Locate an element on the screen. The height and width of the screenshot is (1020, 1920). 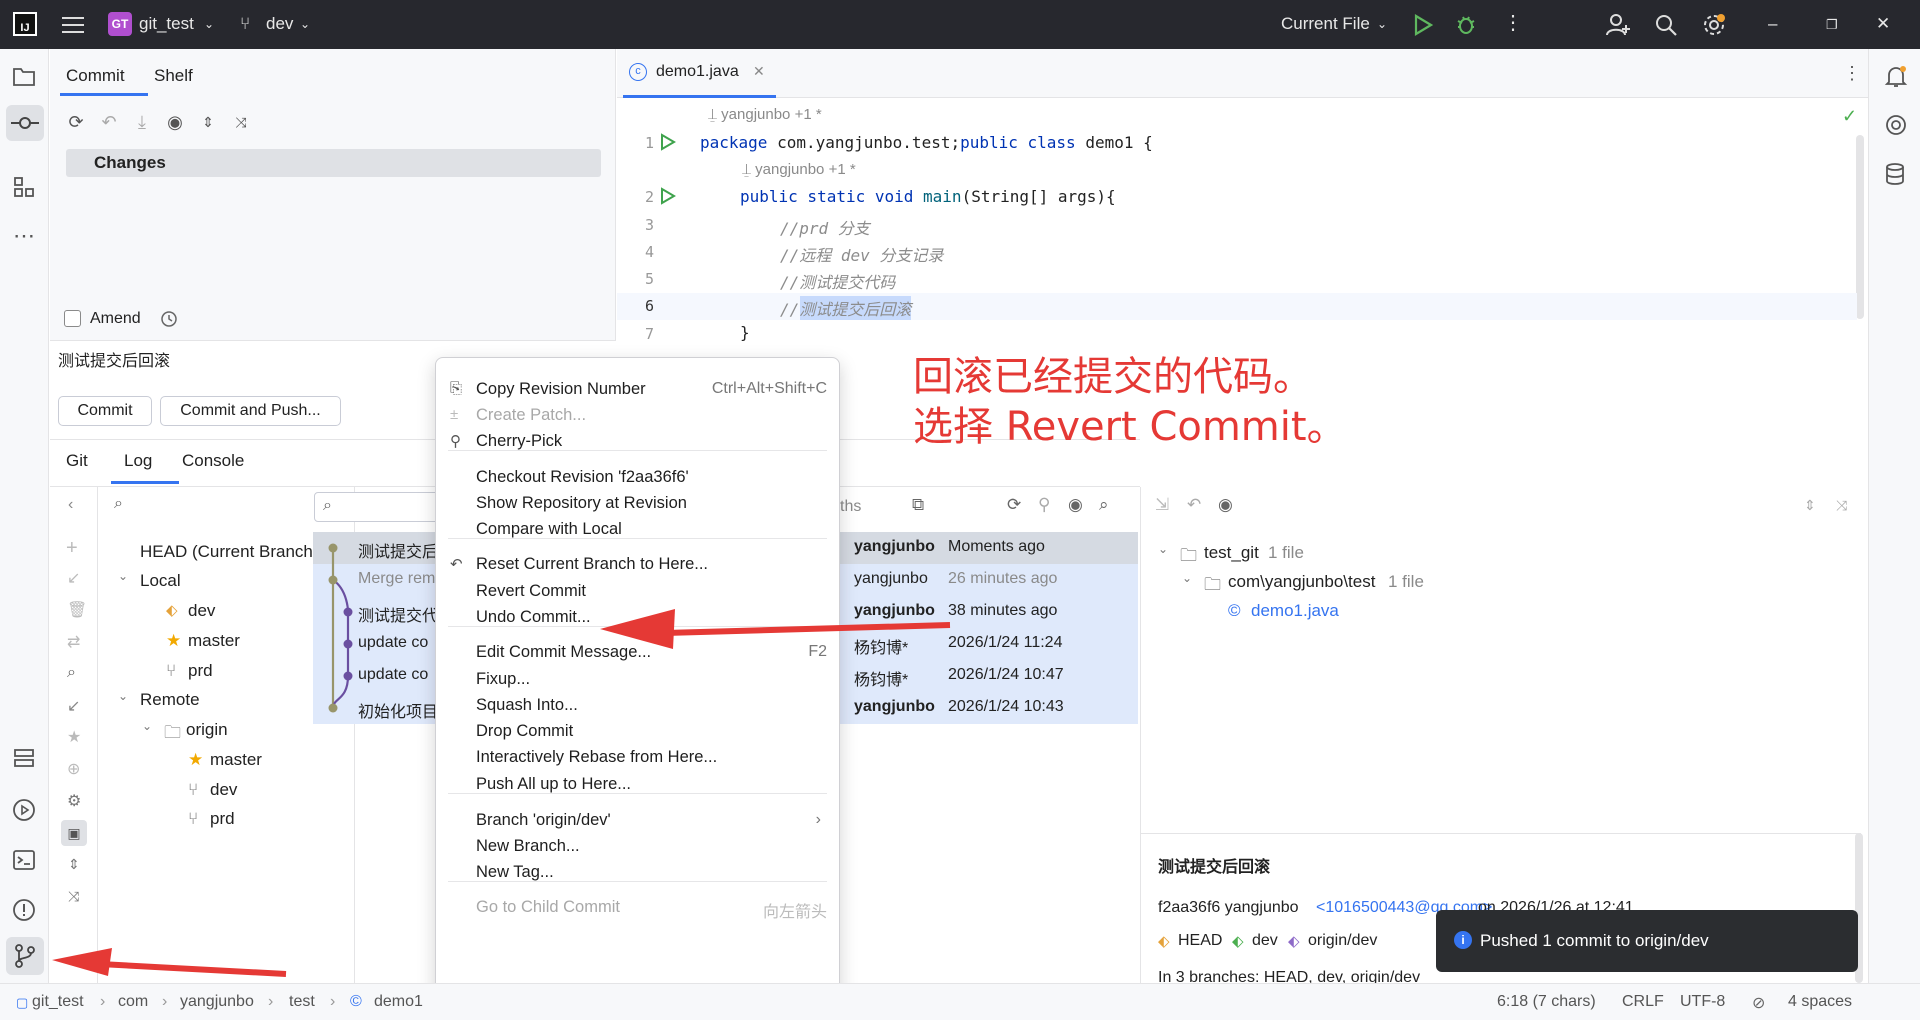
menu-item-show-repository-at-revision: Show Repository at Revision is located at coordinates (581, 503).